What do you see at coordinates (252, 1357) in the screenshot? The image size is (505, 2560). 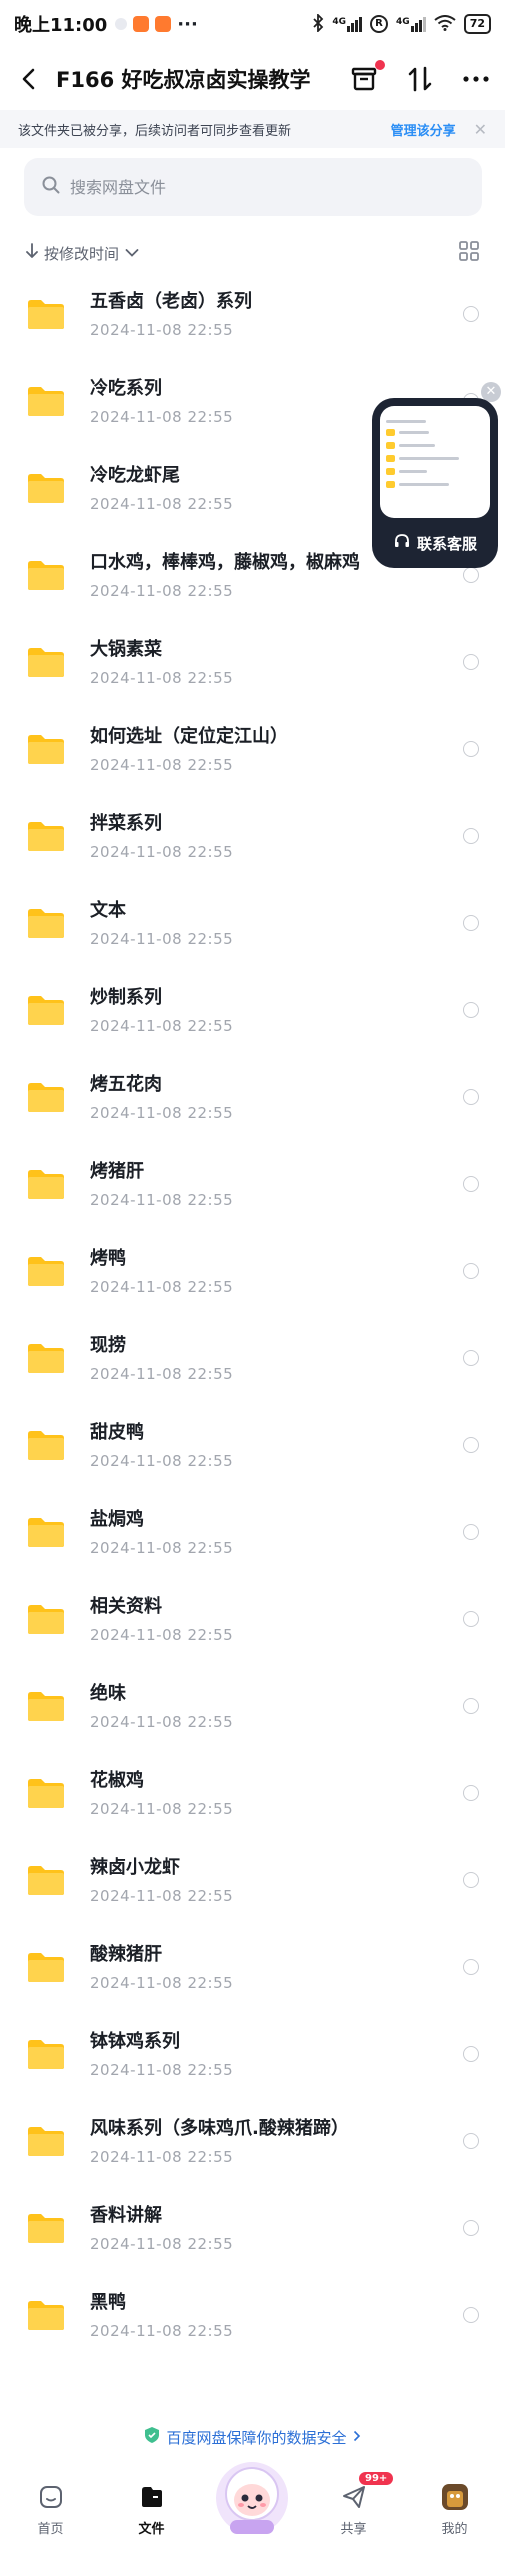 I see `file-row: 现捞 2024-11-08 22:55` at bounding box center [252, 1357].